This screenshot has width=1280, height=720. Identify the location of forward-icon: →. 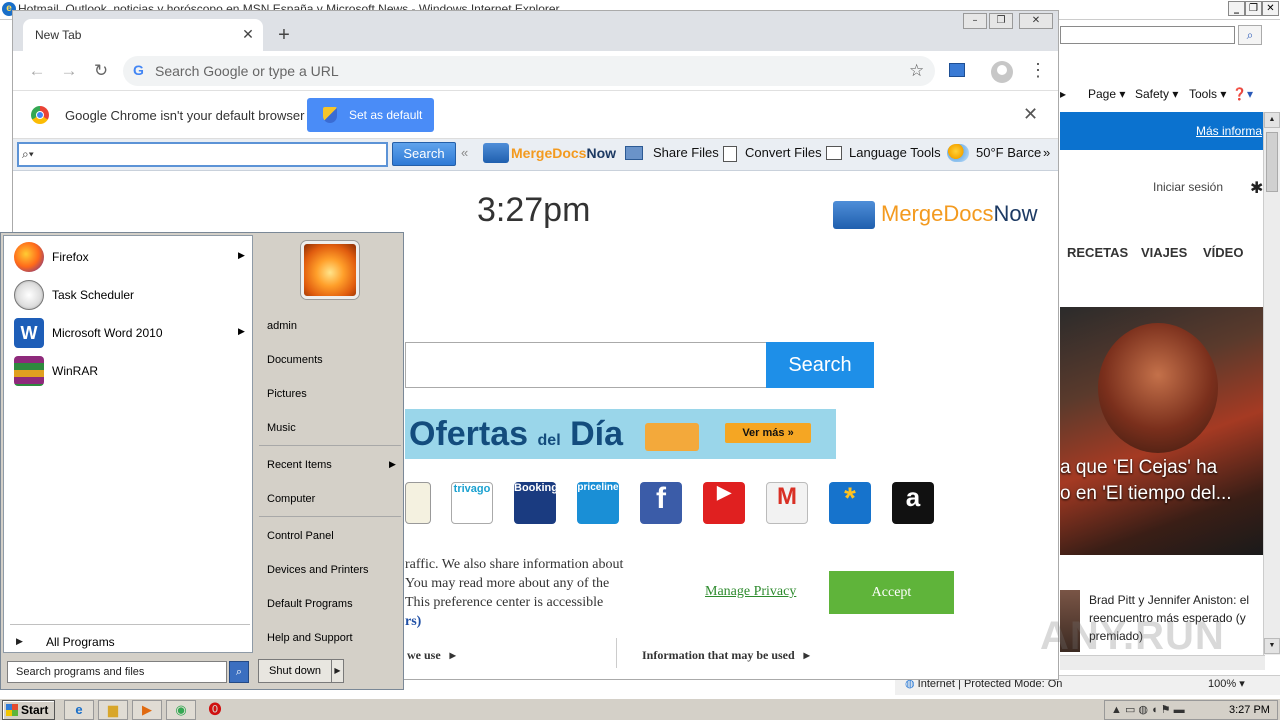
(69, 71).